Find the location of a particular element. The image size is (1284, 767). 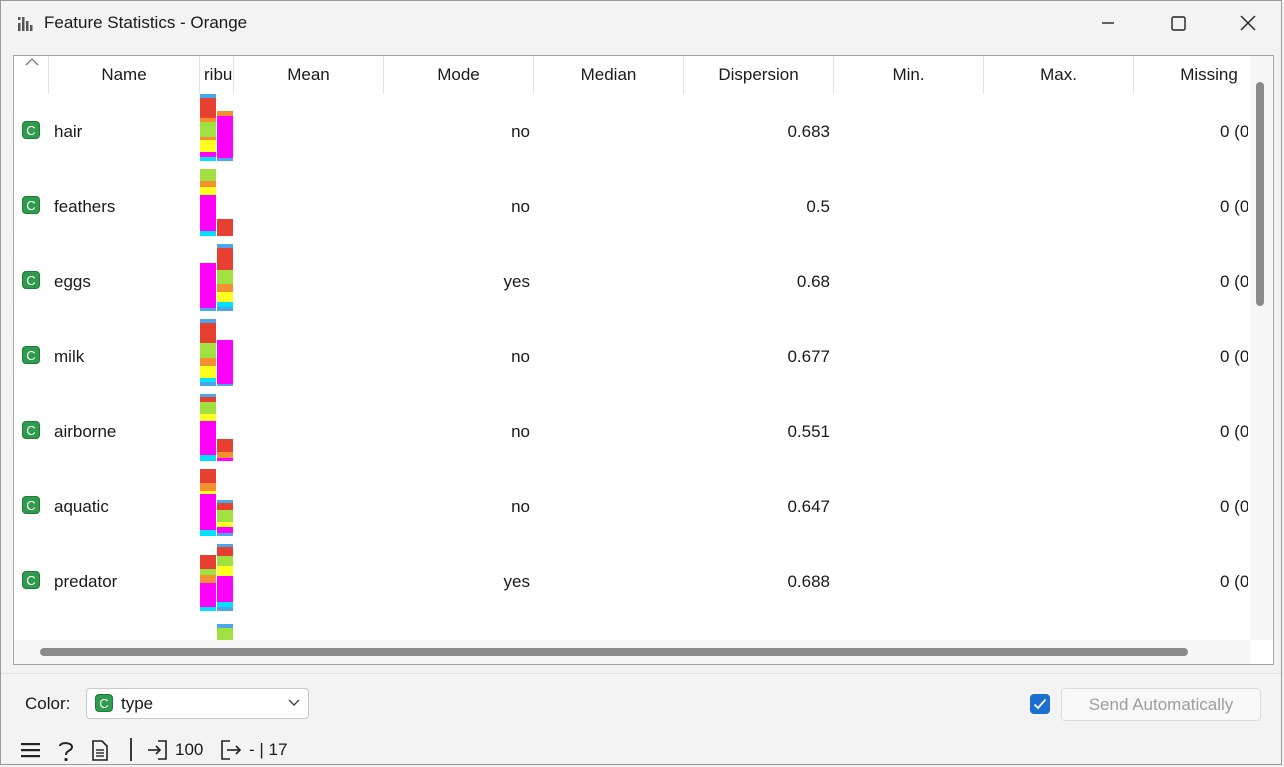

histogram-segment is located at coordinates (225, 634).